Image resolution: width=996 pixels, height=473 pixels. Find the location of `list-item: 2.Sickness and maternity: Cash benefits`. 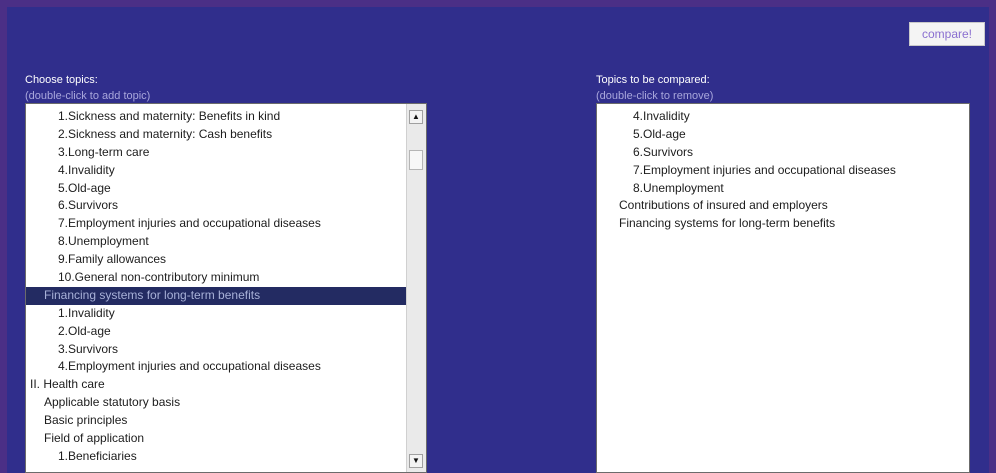

list-item: 2.Sickness and maternity: Cash benefits is located at coordinates (226, 135).